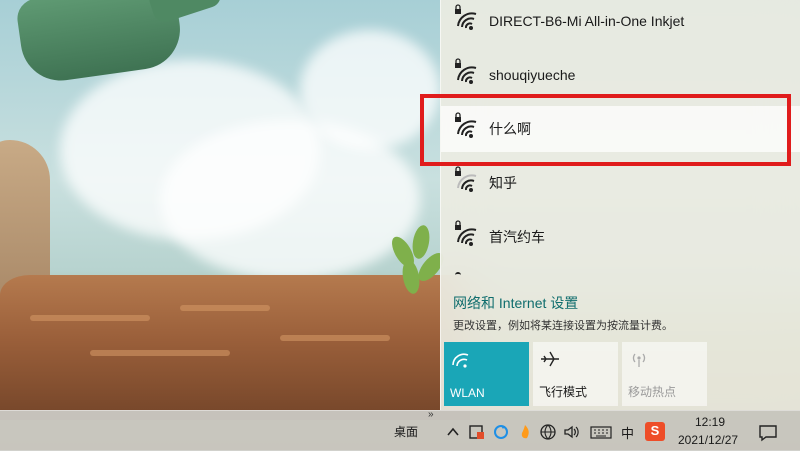 The height and width of the screenshot is (451, 800). What do you see at coordinates (417, 260) in the screenshot?
I see `plant-illustration` at bounding box center [417, 260].